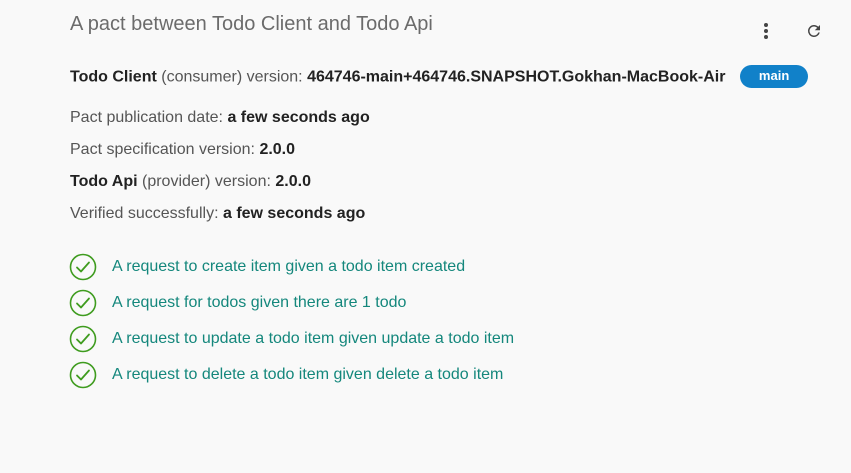 This screenshot has width=851, height=473. I want to click on specification-version-value: 2.0.0, so click(277, 149).